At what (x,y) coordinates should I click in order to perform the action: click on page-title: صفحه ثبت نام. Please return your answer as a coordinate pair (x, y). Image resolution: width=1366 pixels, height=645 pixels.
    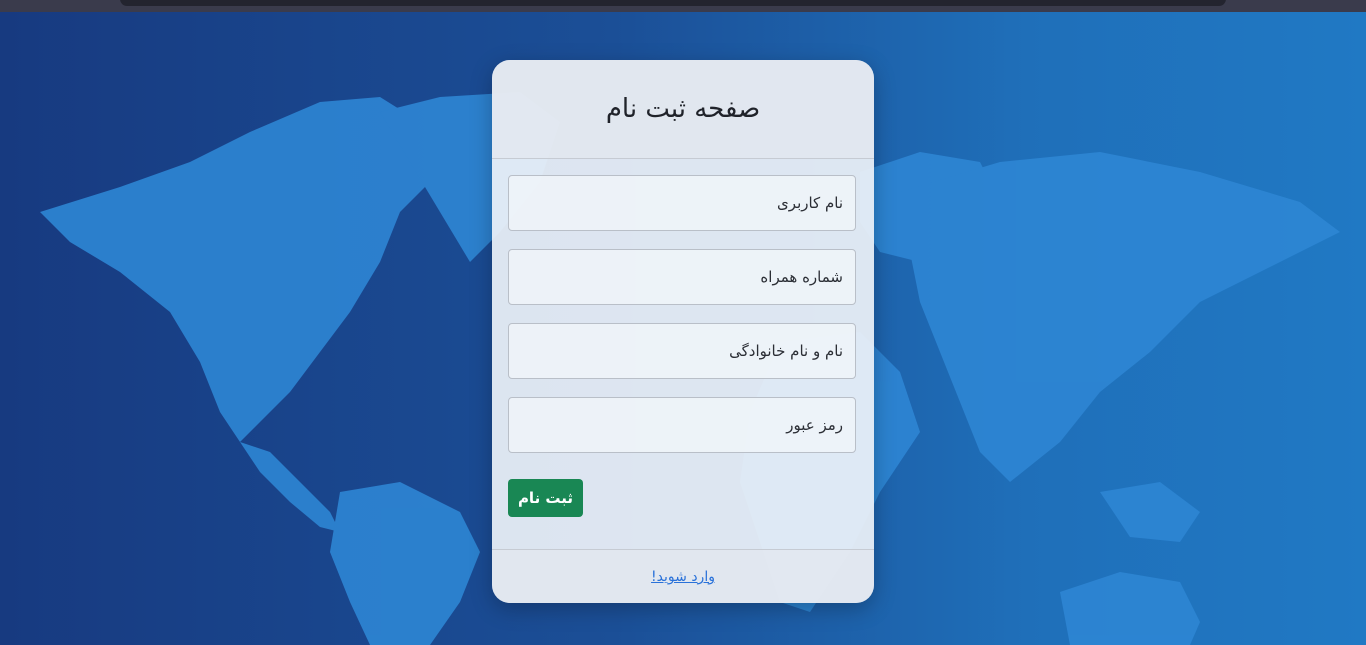
    Looking at the image, I should click on (683, 109).